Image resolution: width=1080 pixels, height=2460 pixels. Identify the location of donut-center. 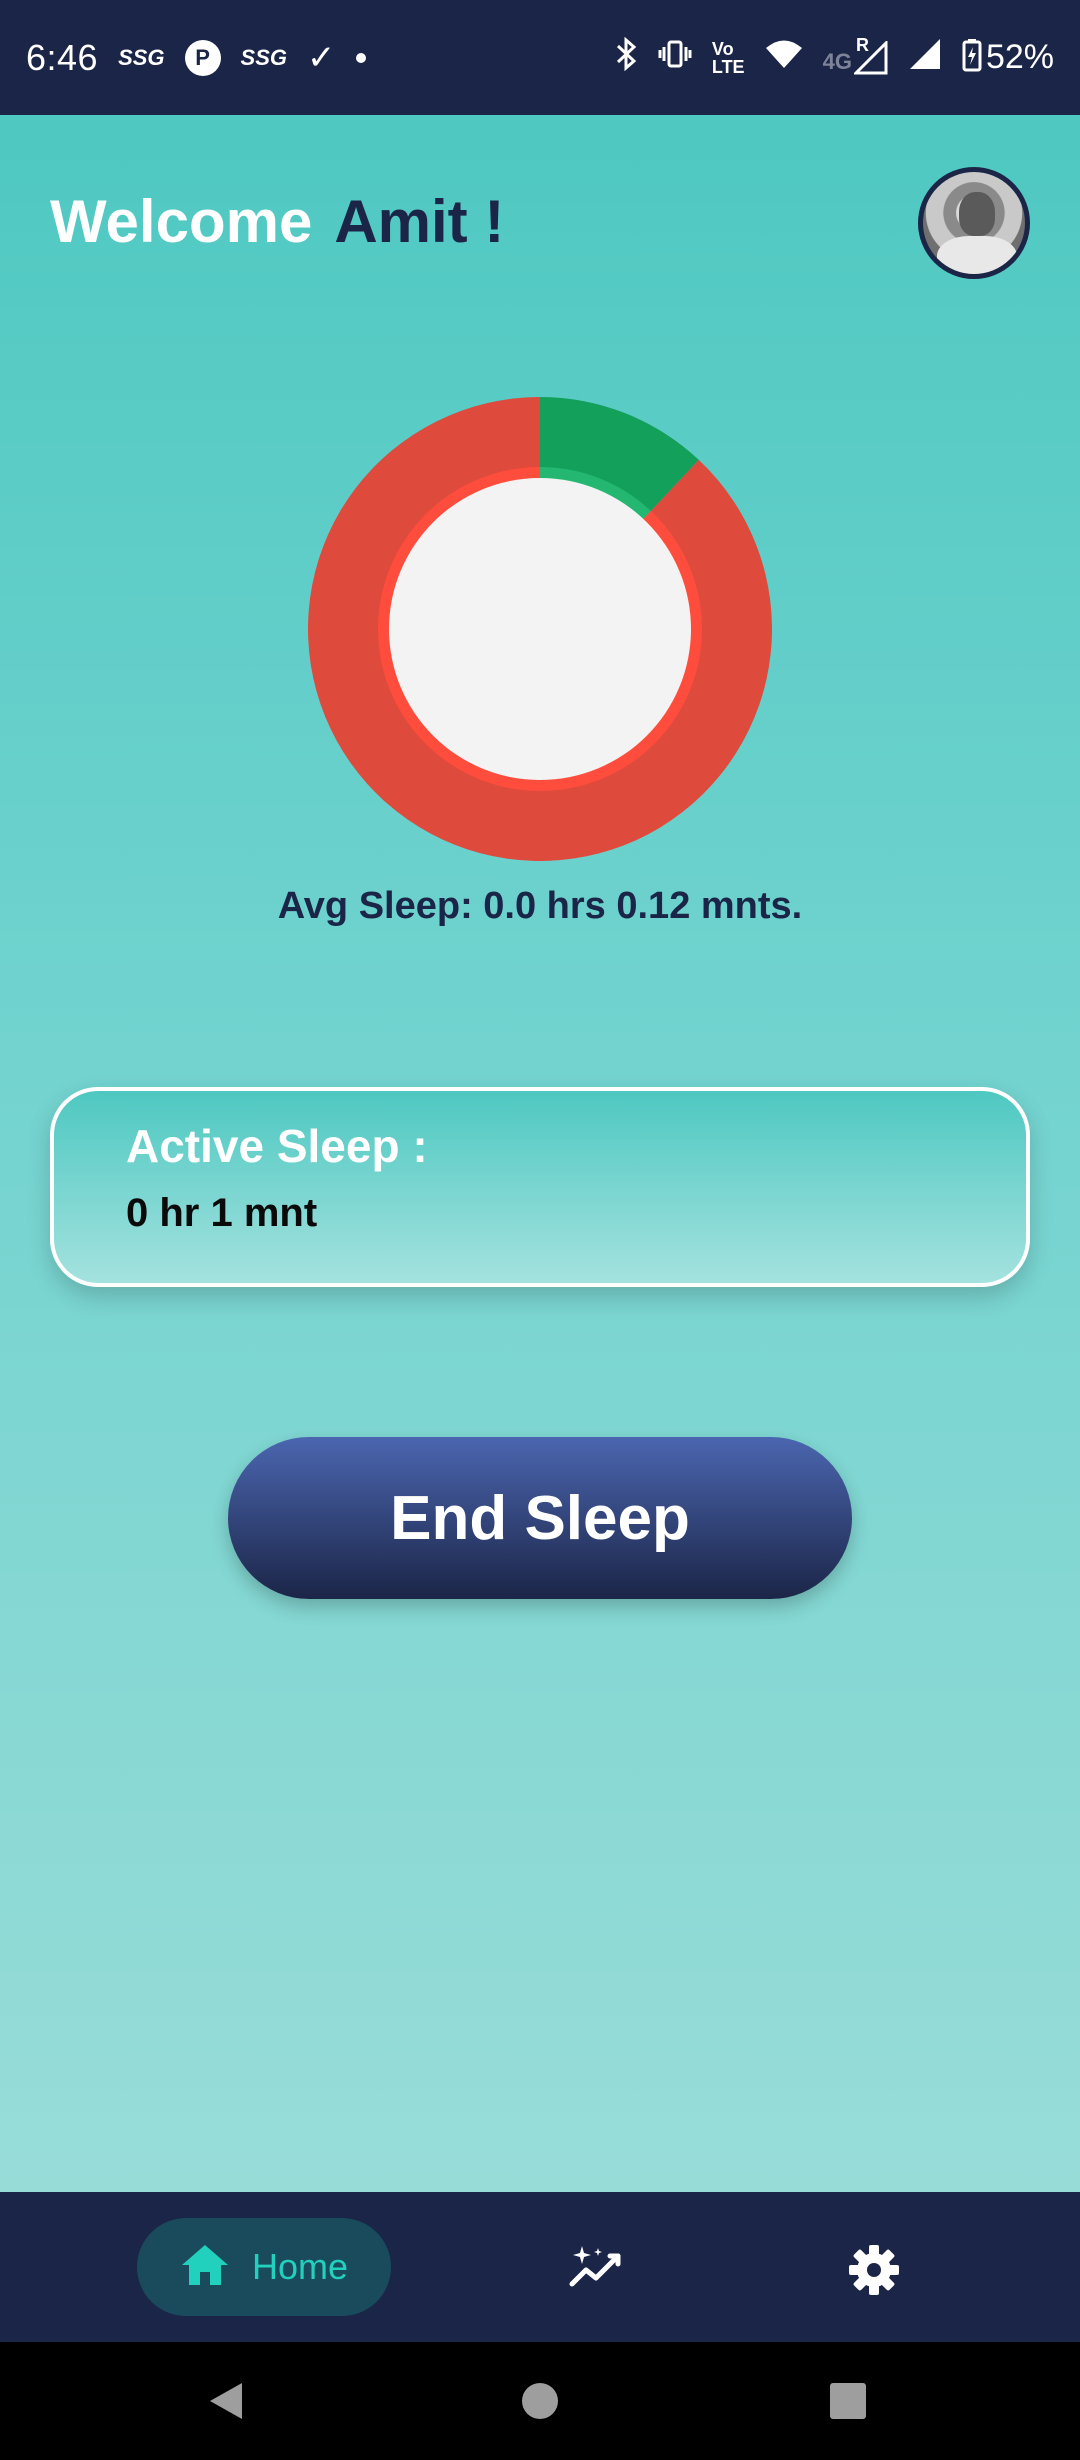
(540, 629).